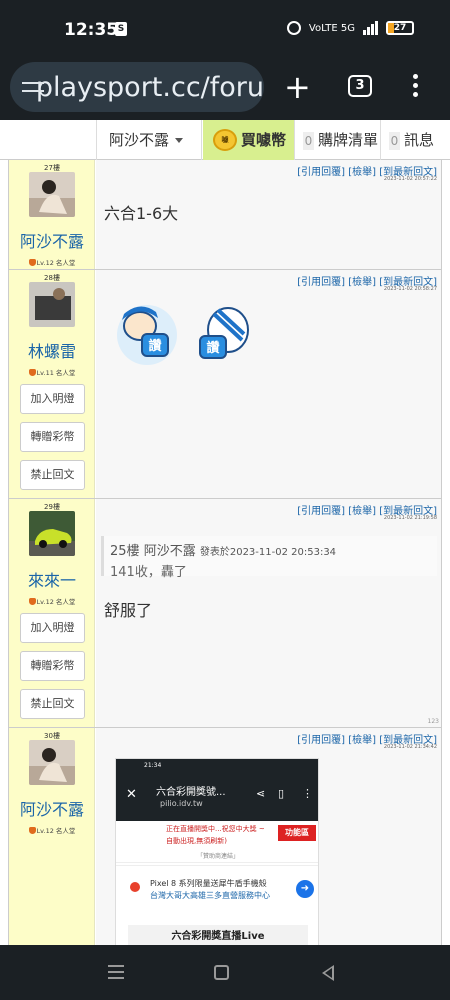  I want to click on post-text: 舒服了, so click(128, 610).